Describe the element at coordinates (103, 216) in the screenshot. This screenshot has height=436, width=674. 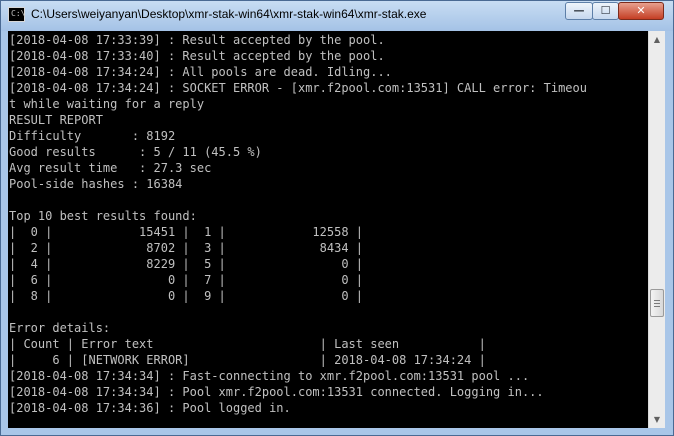
I see `console-line: Top 10 best results found:` at that location.